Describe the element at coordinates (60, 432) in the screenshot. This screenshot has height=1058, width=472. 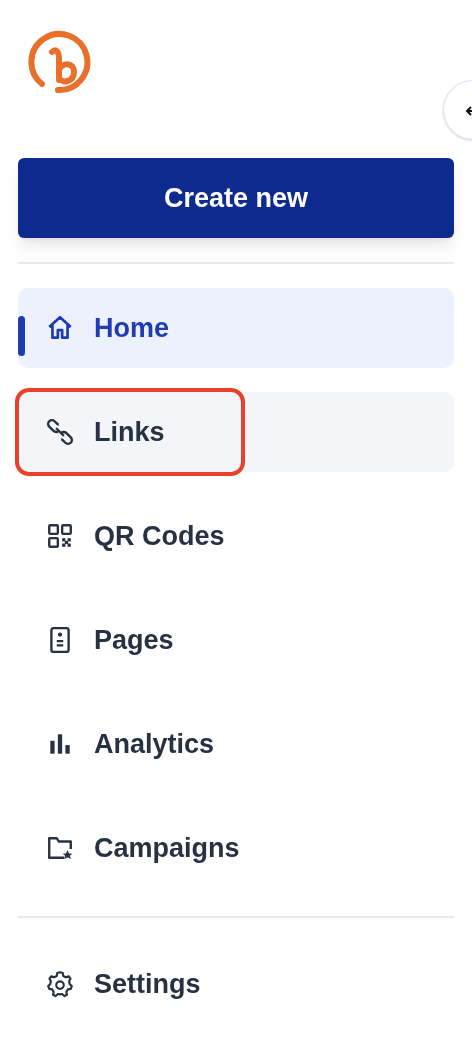
I see `link-icon` at that location.